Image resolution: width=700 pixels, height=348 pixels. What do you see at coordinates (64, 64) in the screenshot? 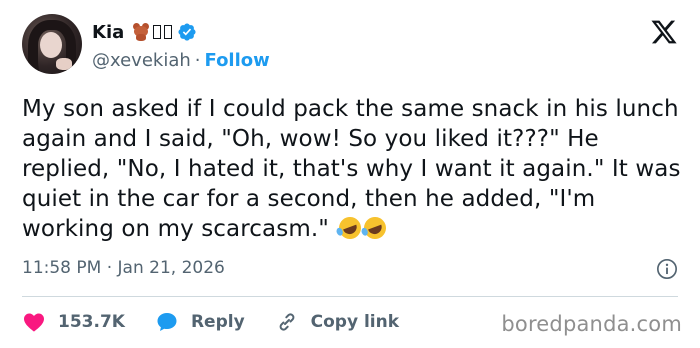
I see `avatar-hand` at bounding box center [64, 64].